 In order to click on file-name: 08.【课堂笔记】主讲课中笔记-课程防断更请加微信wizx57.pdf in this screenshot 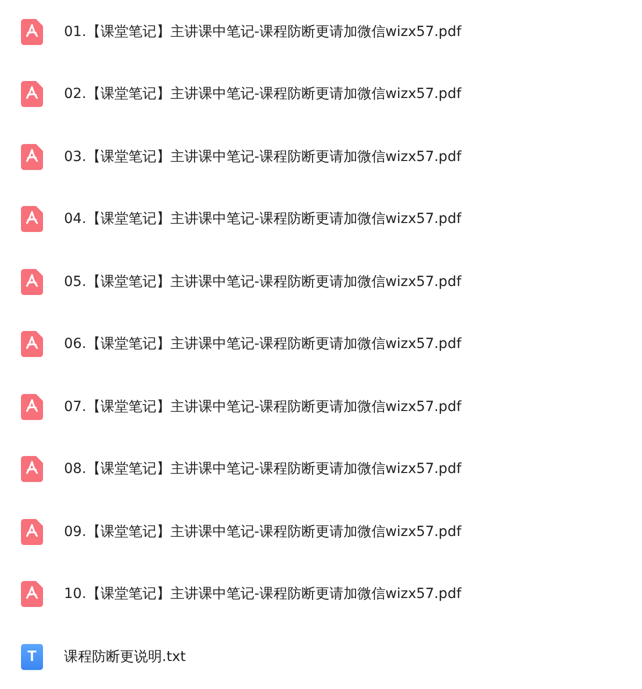, I will do `click(263, 469)`.